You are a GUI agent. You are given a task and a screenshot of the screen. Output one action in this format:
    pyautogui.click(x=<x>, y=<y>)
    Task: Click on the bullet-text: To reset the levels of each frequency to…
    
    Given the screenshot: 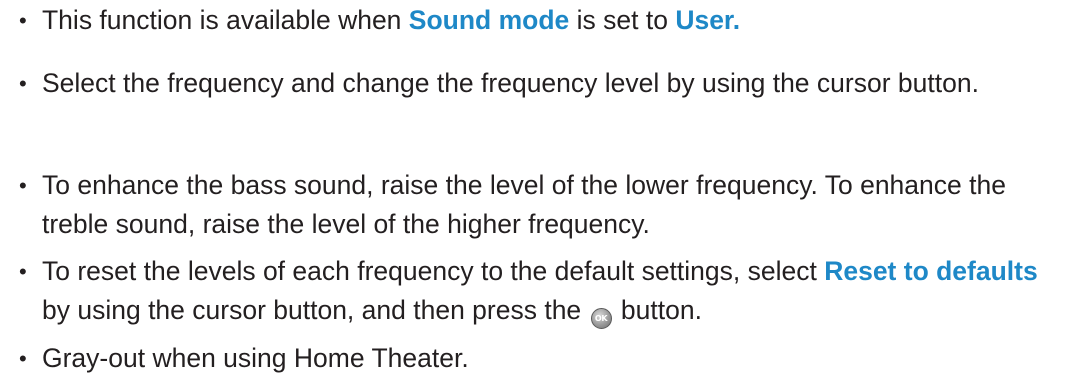 What is the action you would take?
    pyautogui.click(x=433, y=271)
    